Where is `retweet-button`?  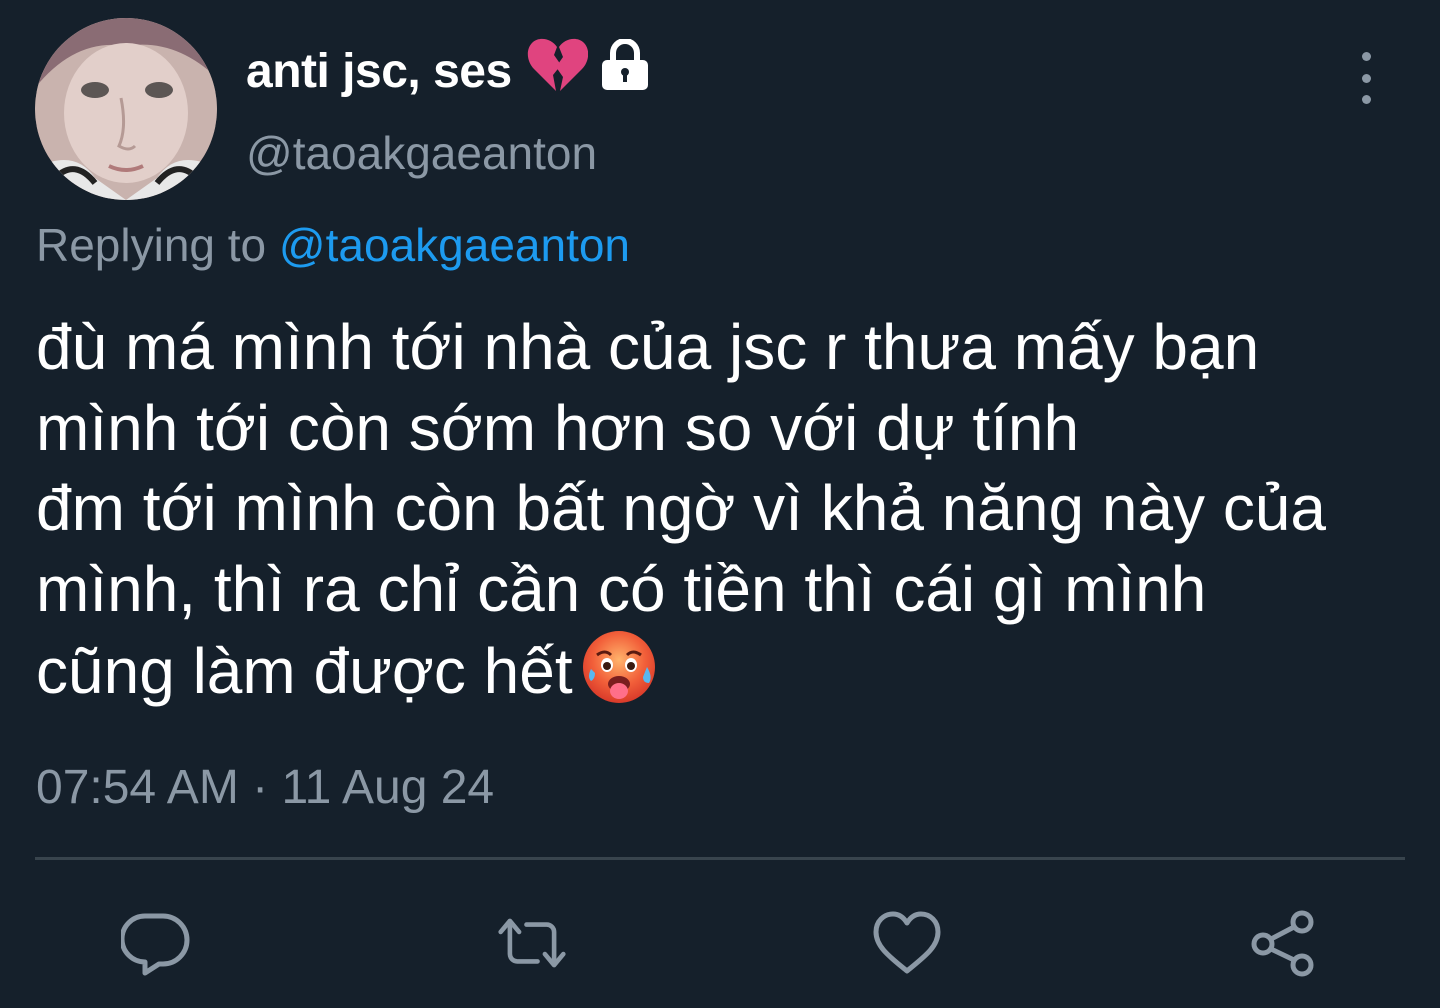
retweet-button is located at coordinates (532, 943).